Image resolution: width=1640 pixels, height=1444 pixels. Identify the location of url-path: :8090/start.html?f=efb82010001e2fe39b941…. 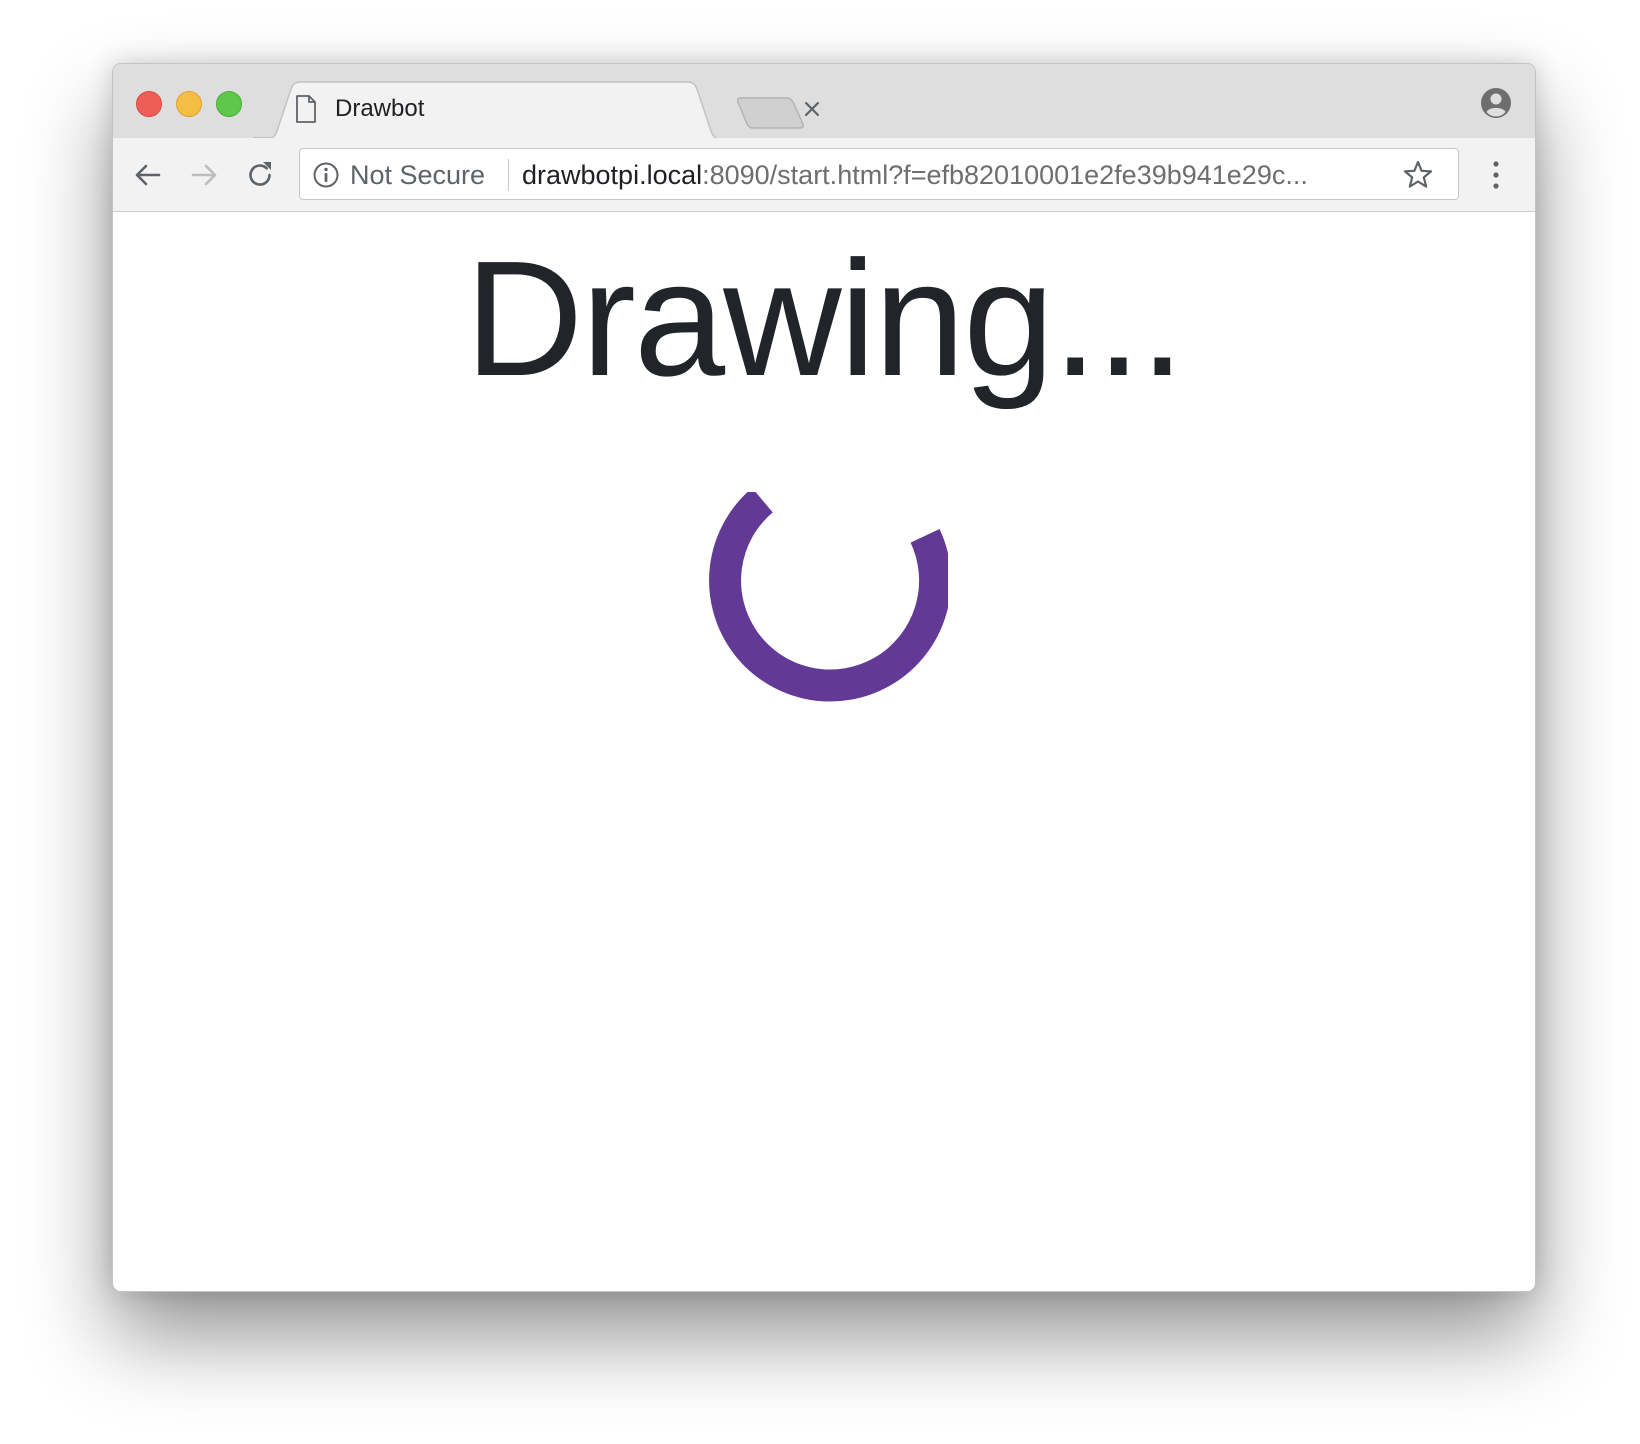
(1005, 175).